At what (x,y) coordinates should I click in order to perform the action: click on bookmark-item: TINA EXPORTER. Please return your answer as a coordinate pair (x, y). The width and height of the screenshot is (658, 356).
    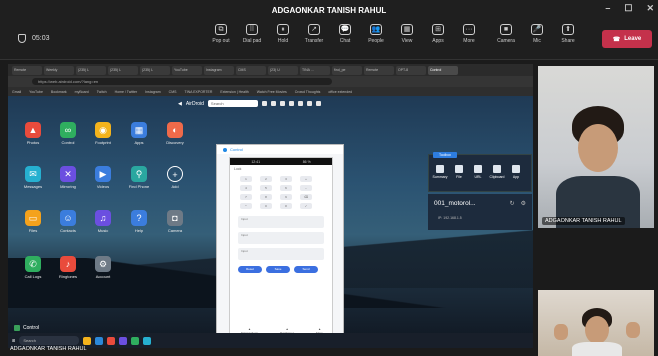
    Looking at the image, I should click on (198, 92).